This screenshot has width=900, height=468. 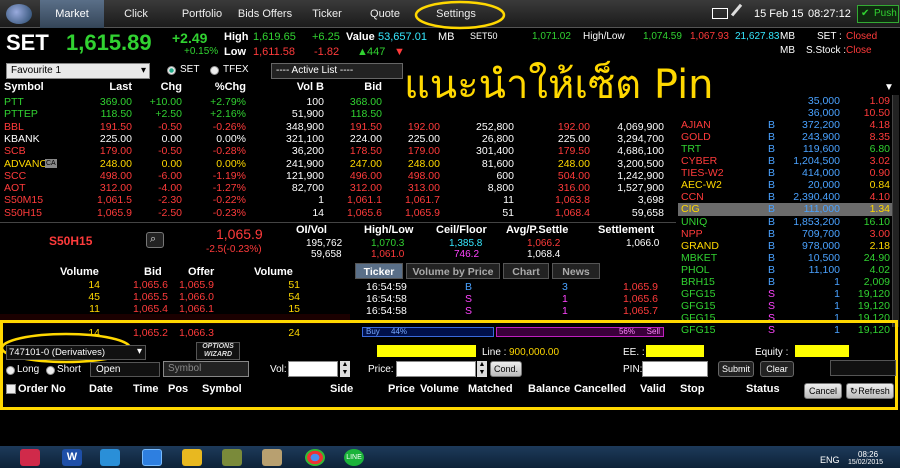 I want to click on order-col-side: Side, so click(x=341, y=389).